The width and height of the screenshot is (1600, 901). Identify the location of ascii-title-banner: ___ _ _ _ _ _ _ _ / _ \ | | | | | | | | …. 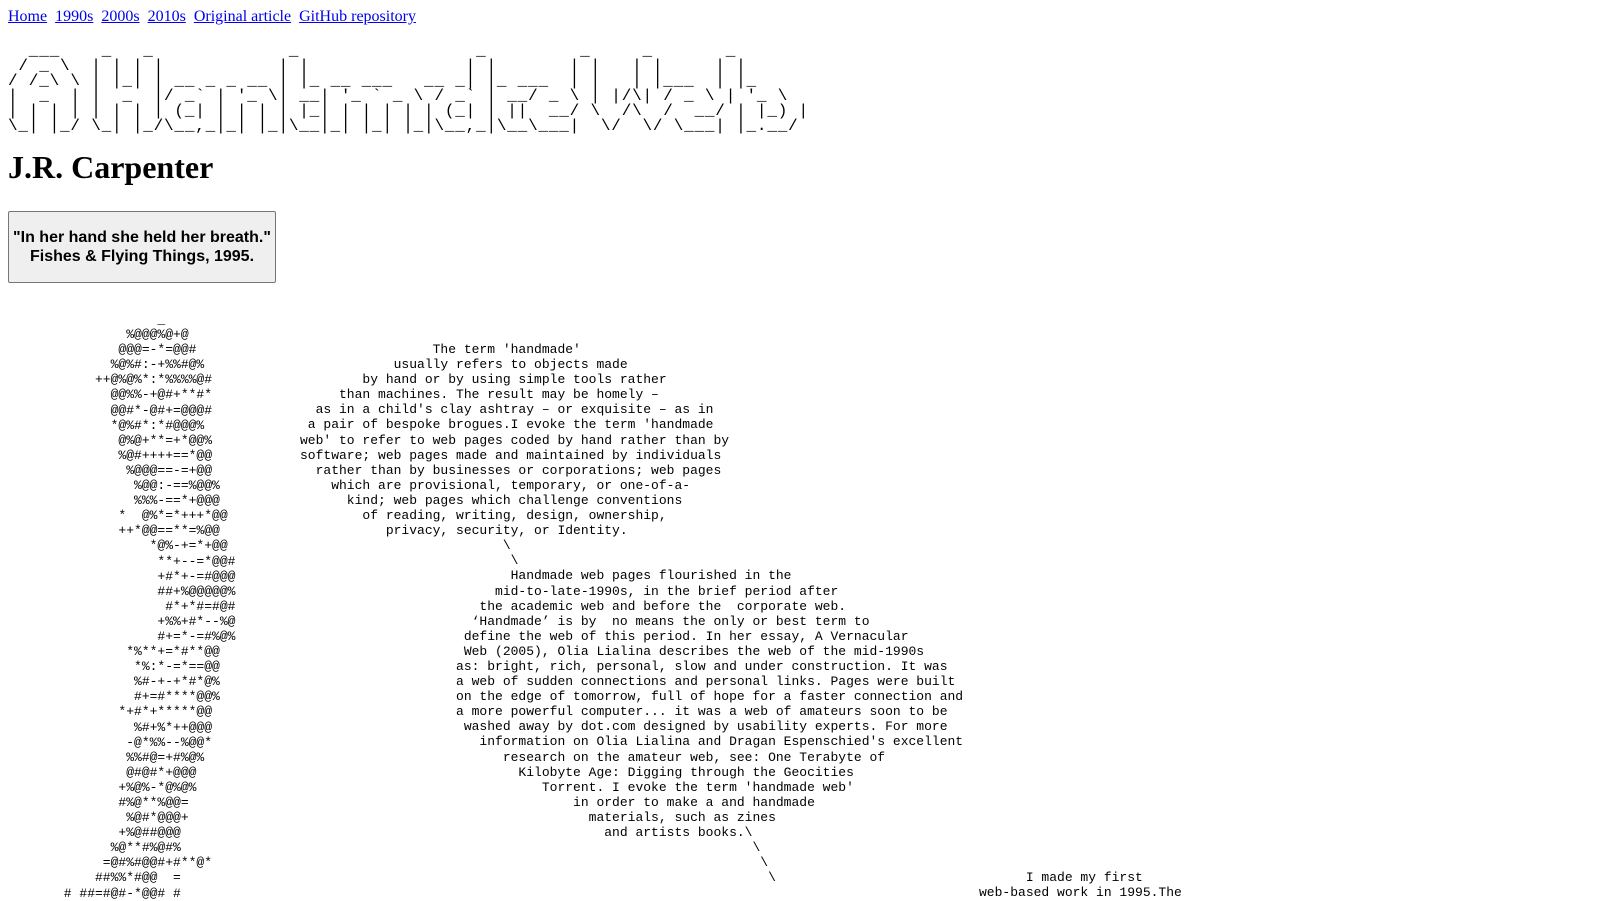
(408, 88).